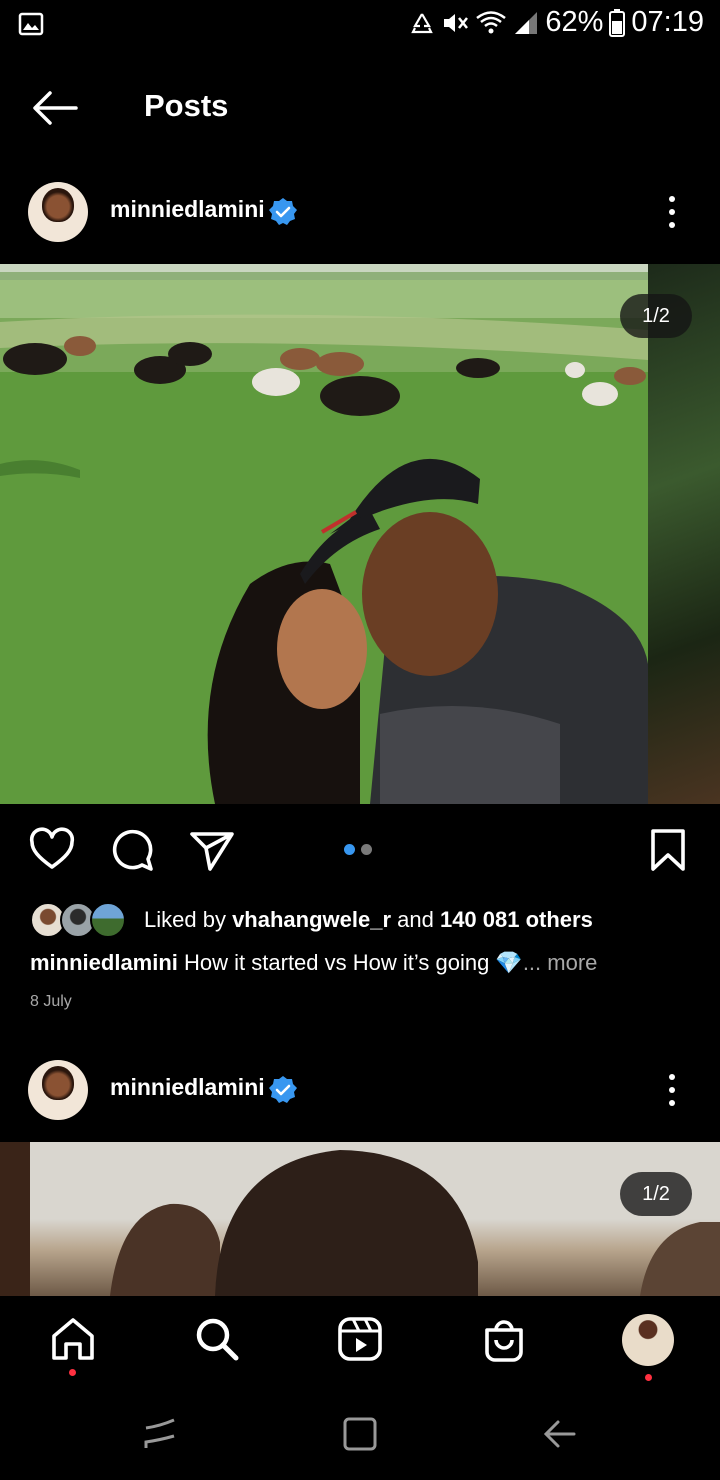  What do you see at coordinates (456, 22) in the screenshot?
I see `mute-icon` at bounding box center [456, 22].